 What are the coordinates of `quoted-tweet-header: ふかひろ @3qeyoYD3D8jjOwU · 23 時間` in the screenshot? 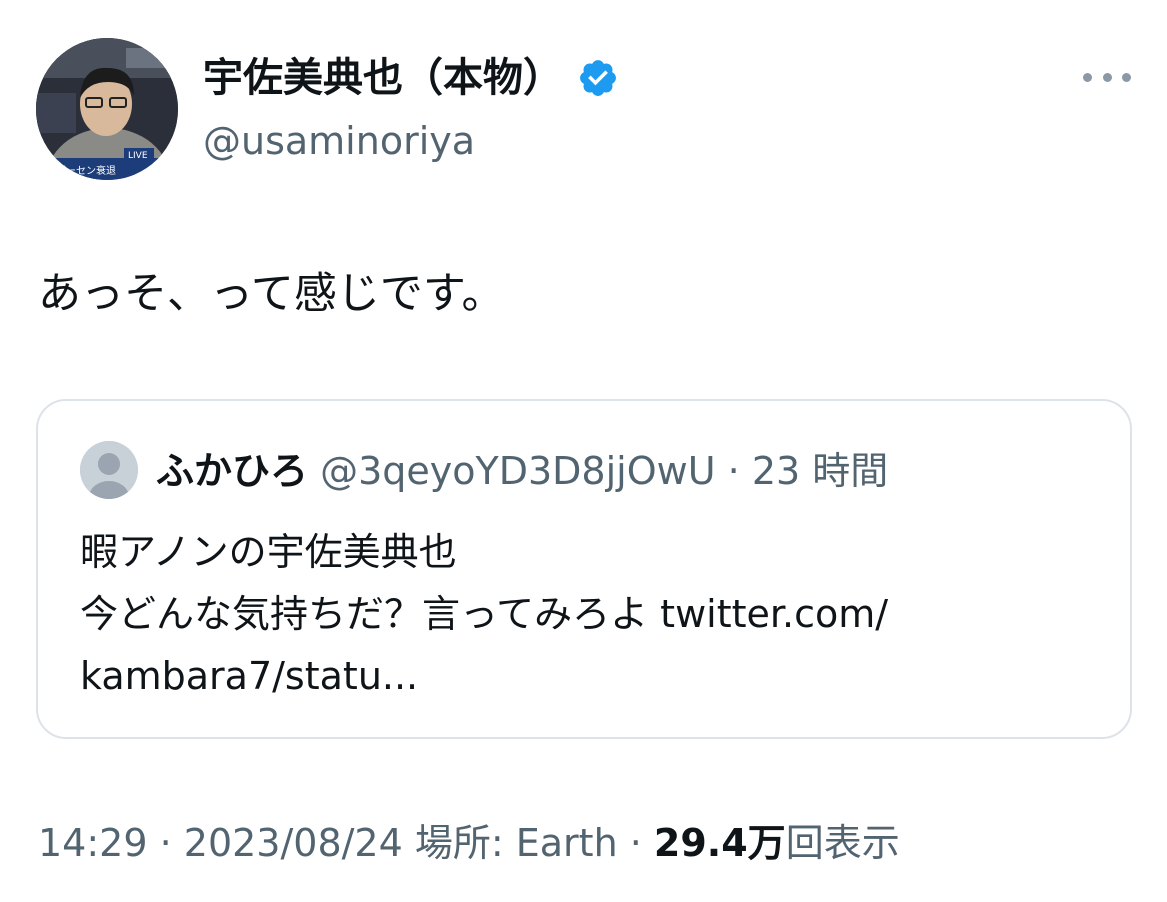 It's located at (522, 471).